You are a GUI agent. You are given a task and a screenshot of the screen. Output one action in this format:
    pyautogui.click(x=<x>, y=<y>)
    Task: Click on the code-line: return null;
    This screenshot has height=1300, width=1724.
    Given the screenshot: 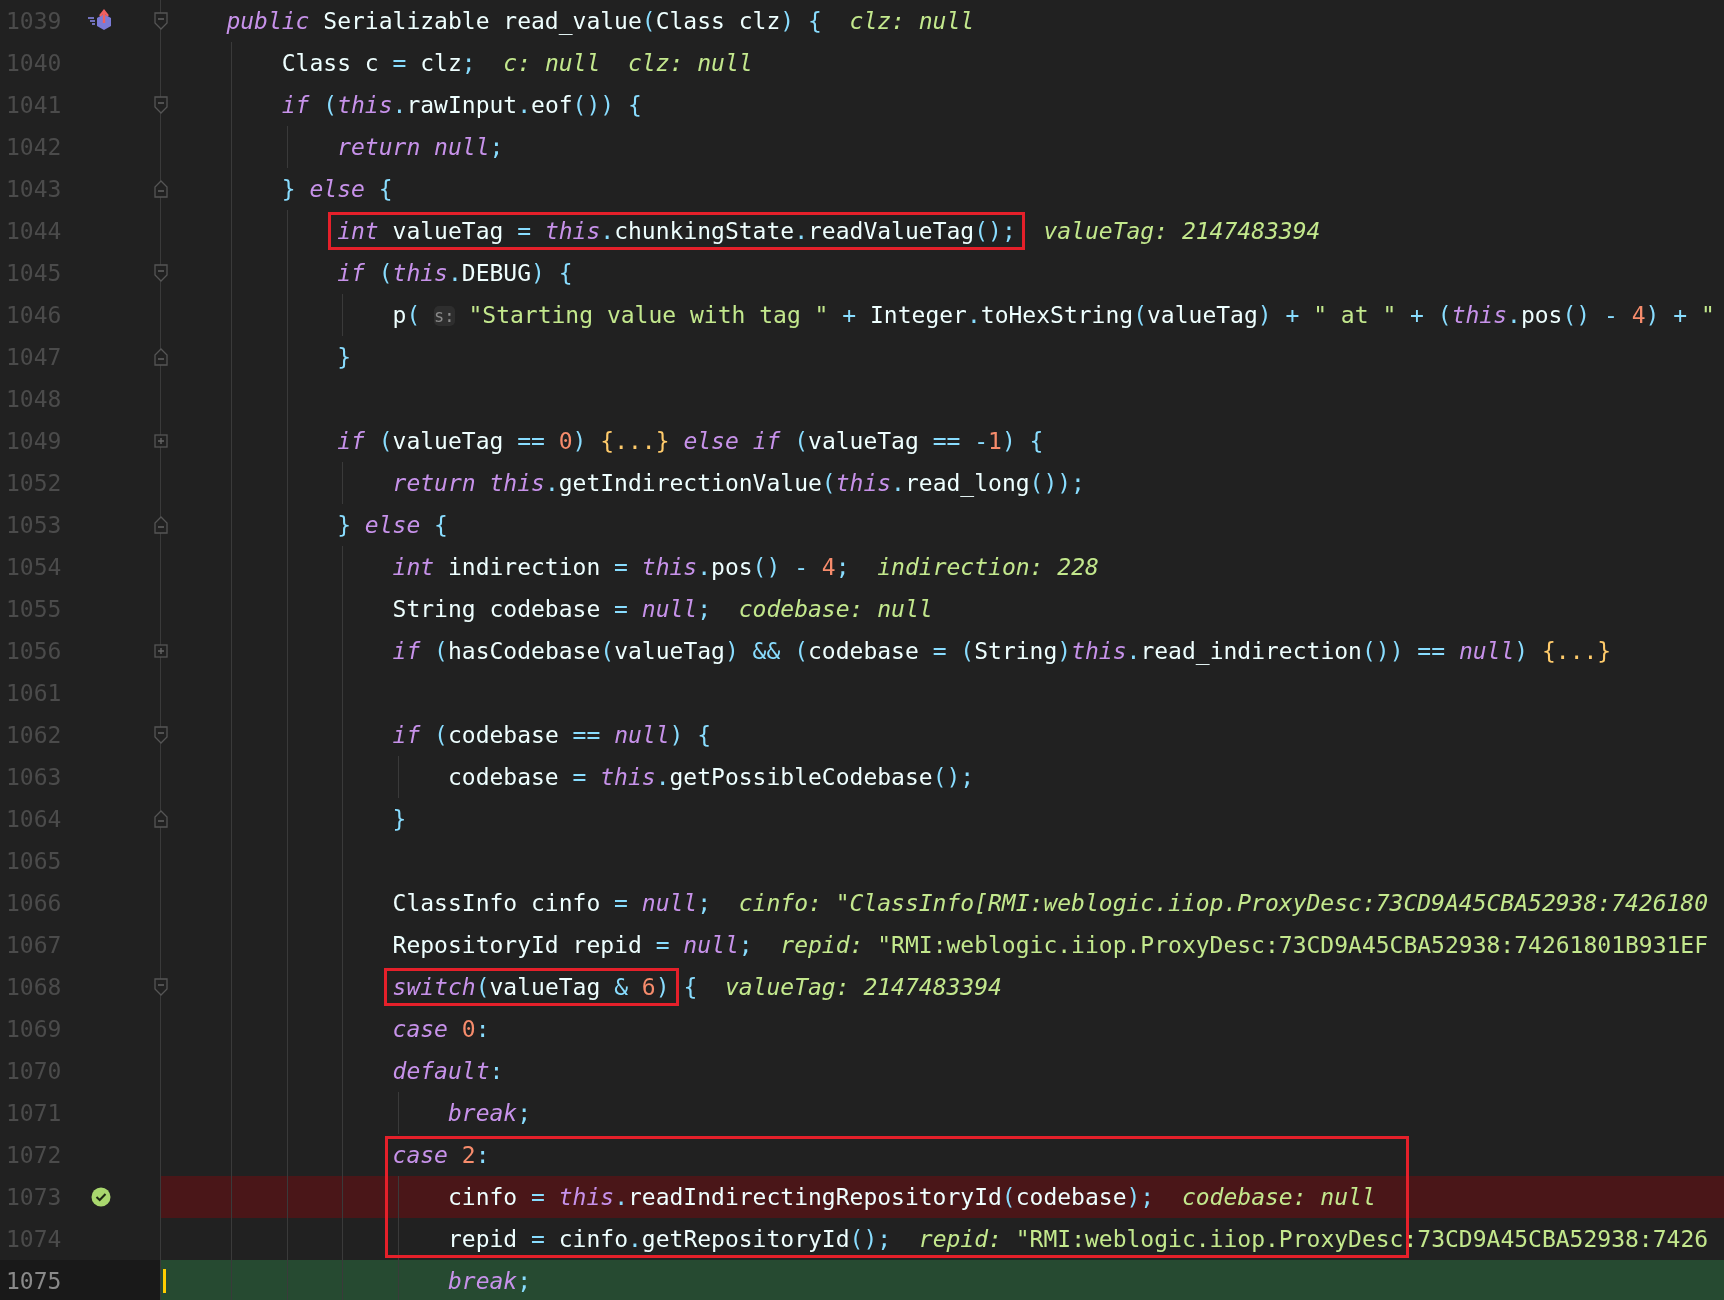 What is the action you would take?
    pyautogui.click(x=420, y=147)
    